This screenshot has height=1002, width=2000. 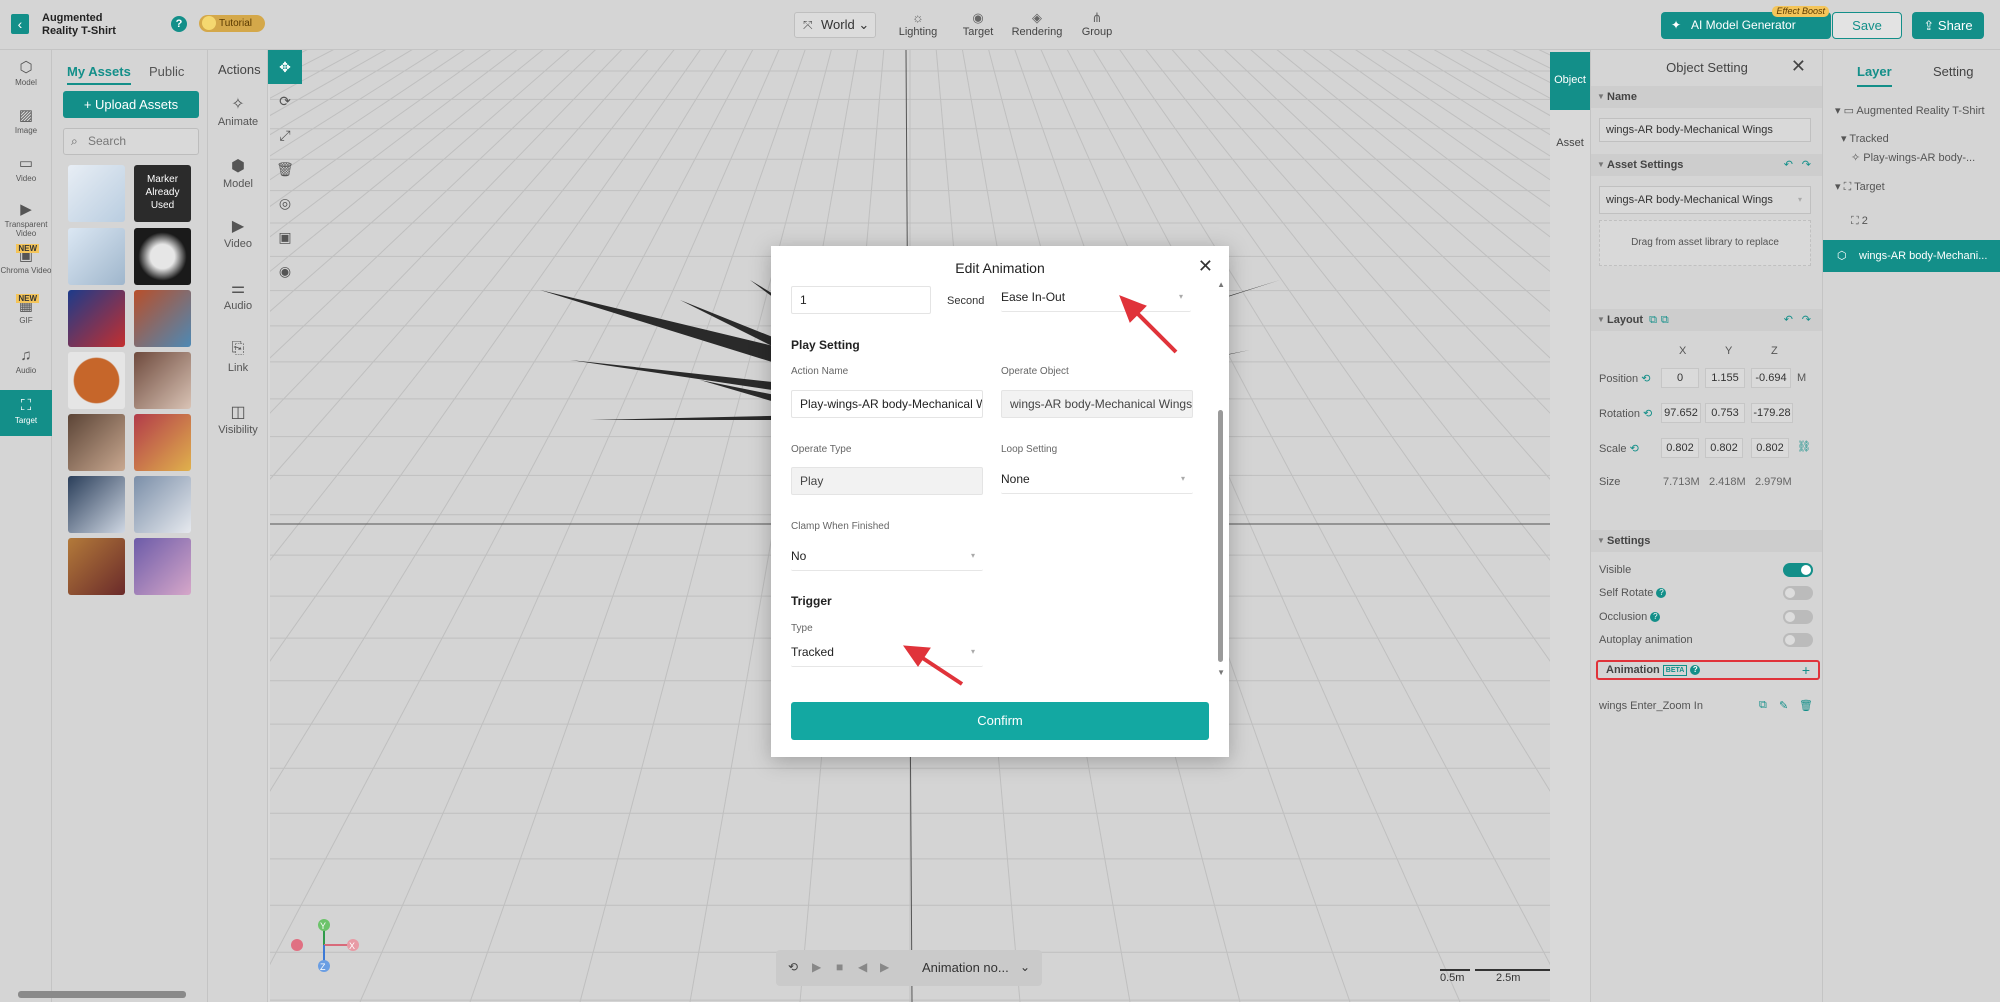 What do you see at coordinates (861, 300) in the screenshot?
I see `duration-input: 1` at bounding box center [861, 300].